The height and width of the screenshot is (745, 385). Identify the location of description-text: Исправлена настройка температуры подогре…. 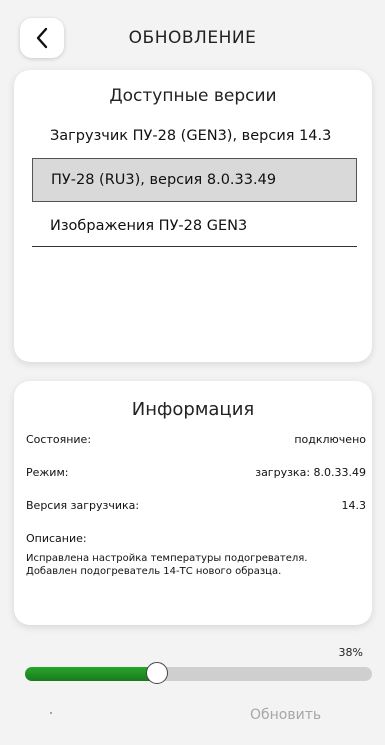
(167, 565).